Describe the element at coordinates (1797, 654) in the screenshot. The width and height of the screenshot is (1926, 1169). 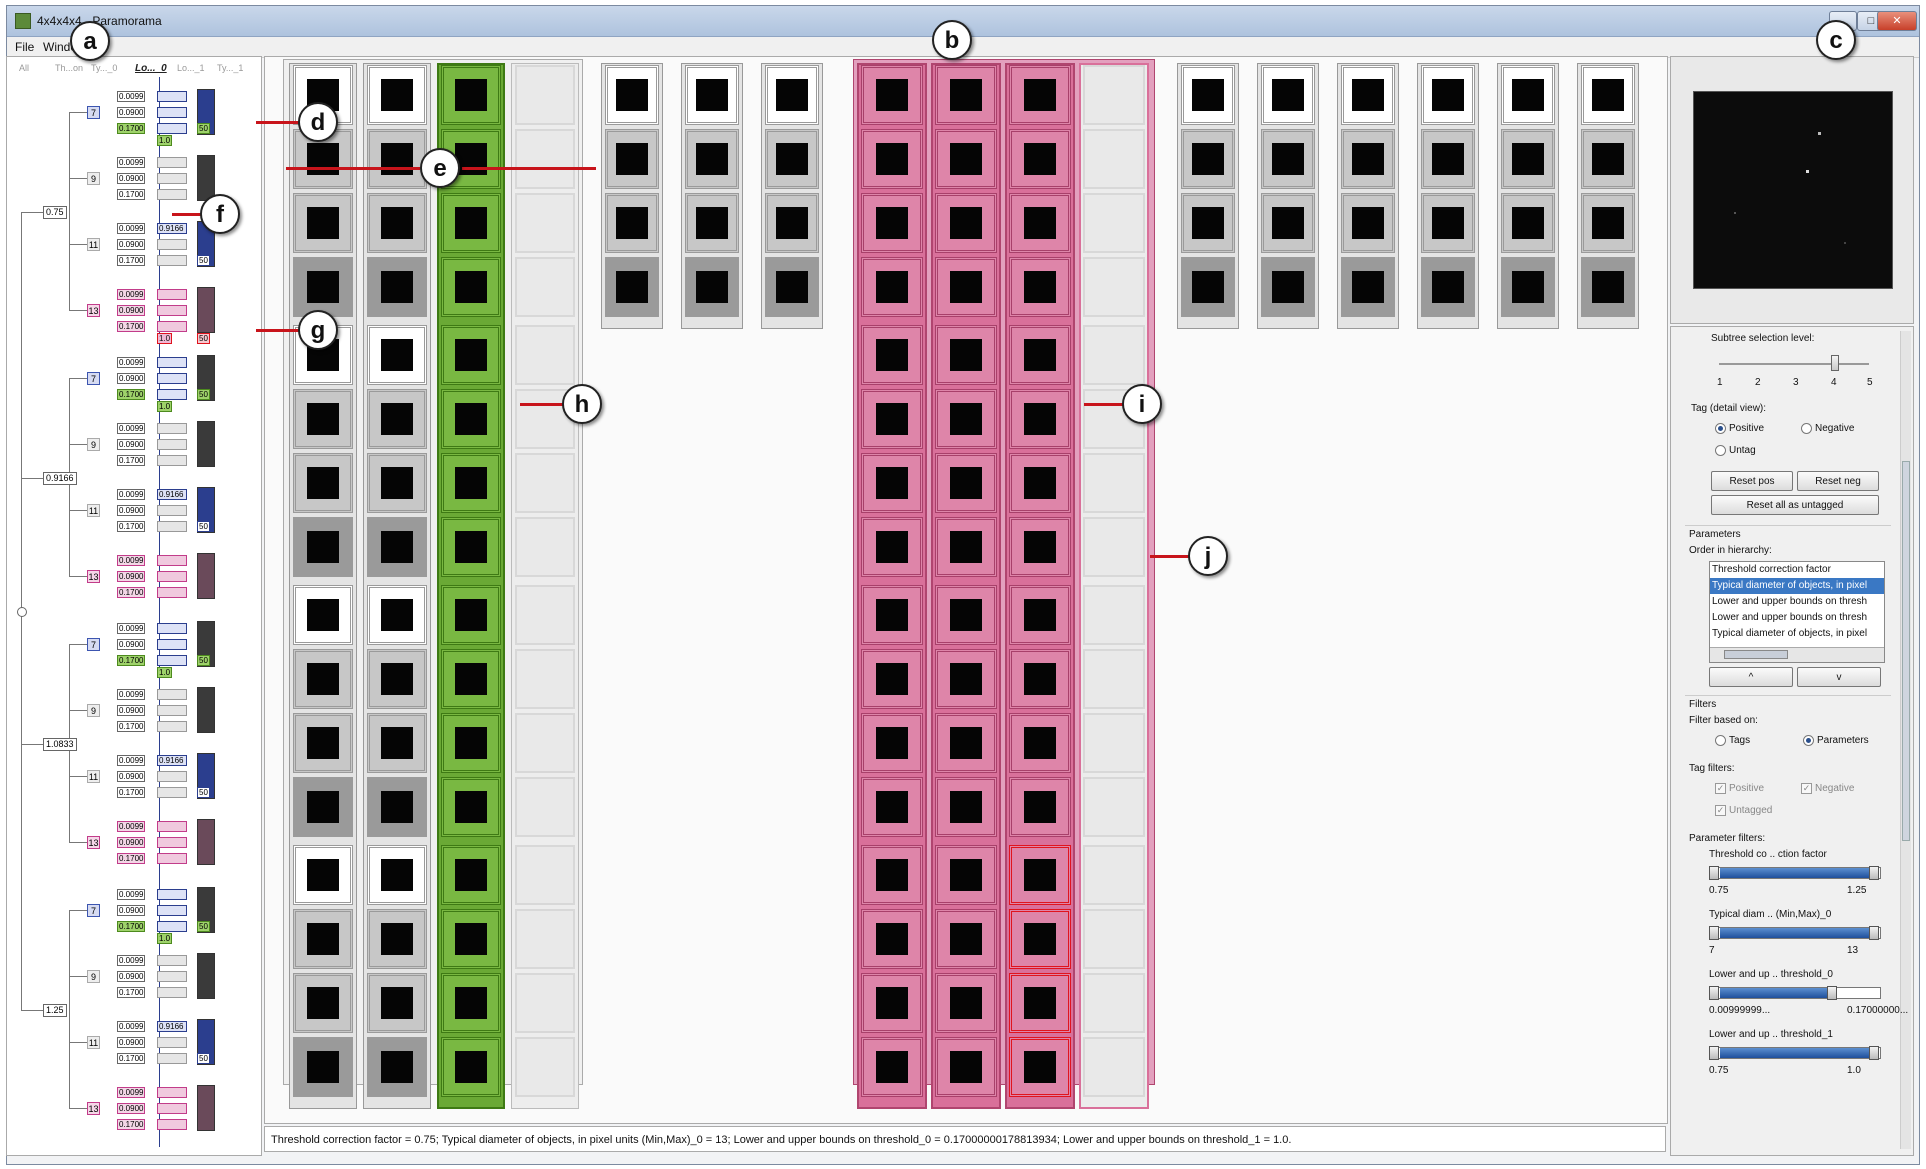
I see `hierarchy-hscroll` at that location.